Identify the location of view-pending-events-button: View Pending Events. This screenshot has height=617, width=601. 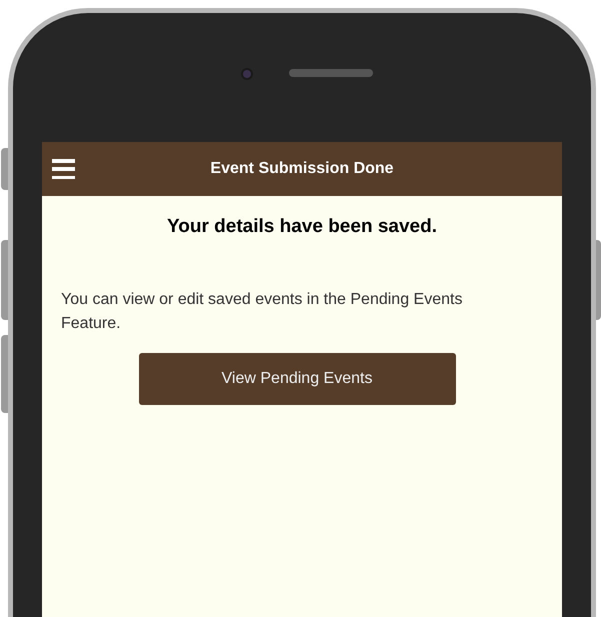
(297, 378).